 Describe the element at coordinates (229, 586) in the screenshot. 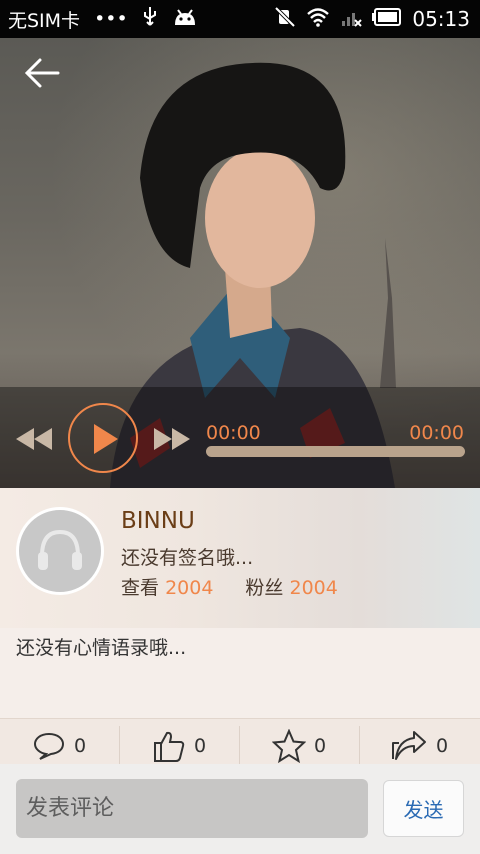

I see `profile-stats: 查看 2004 粉丝 2004` at that location.